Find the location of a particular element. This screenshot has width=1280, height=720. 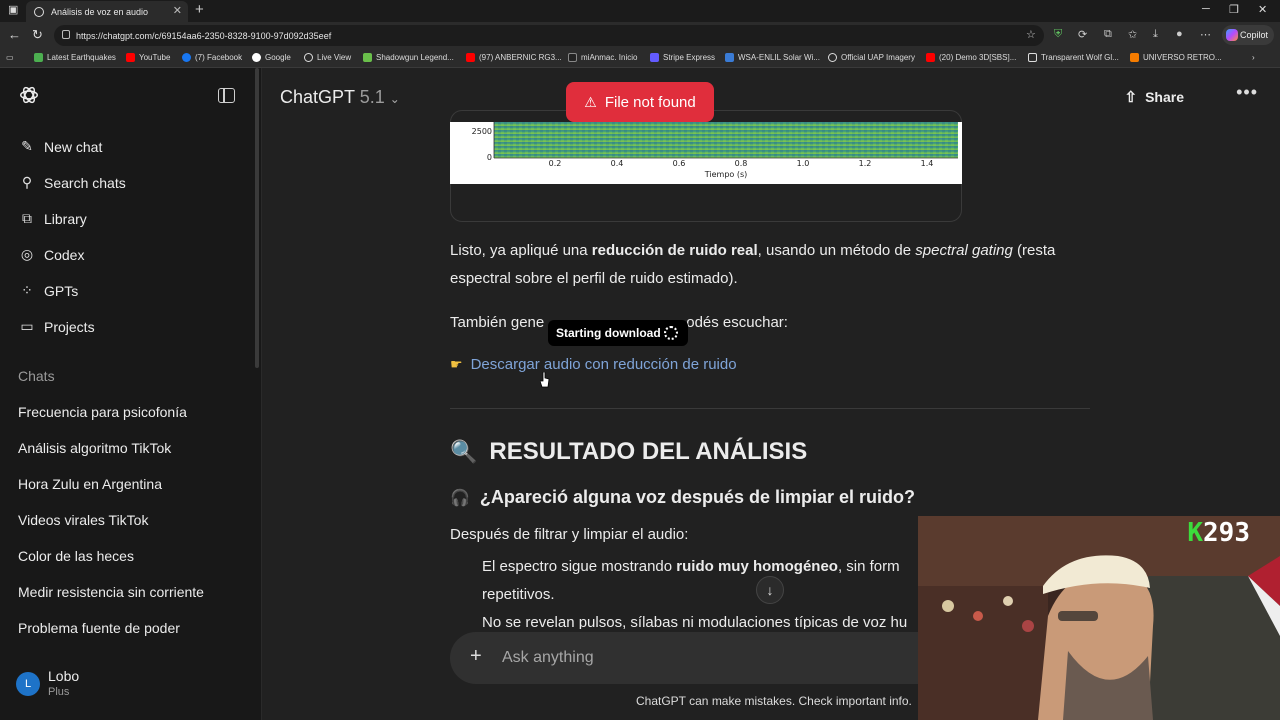

chats-section-label: Chats is located at coordinates (36, 376).